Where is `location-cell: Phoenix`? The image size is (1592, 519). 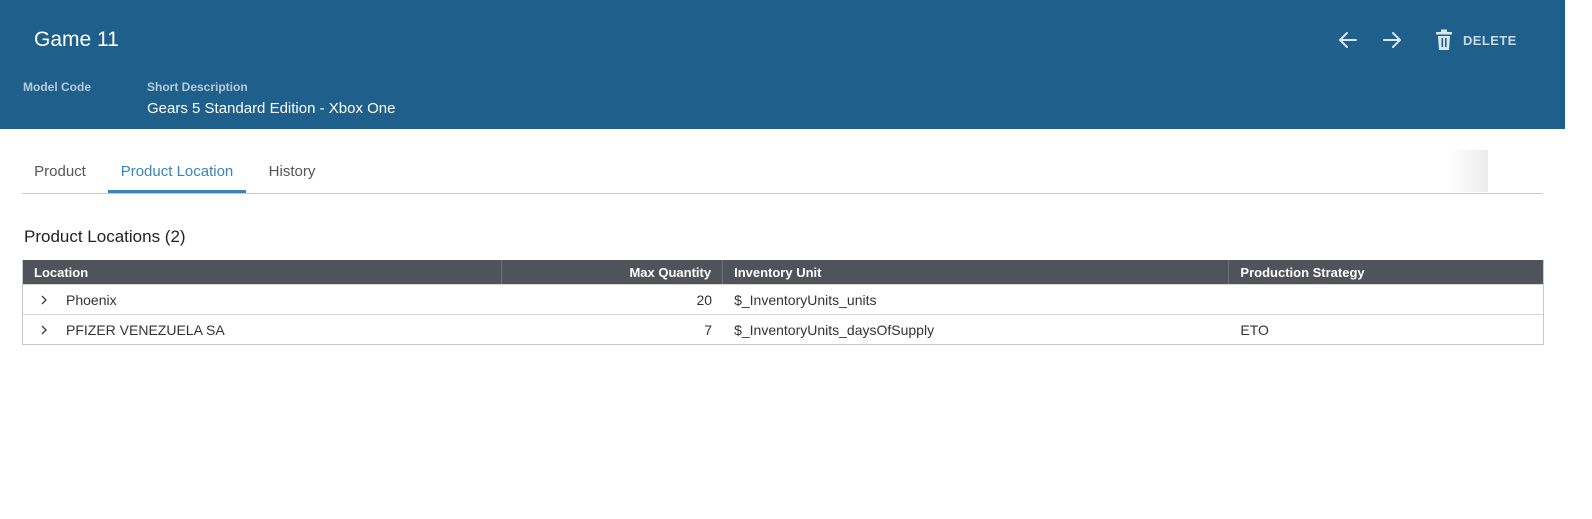 location-cell: Phoenix is located at coordinates (262, 299).